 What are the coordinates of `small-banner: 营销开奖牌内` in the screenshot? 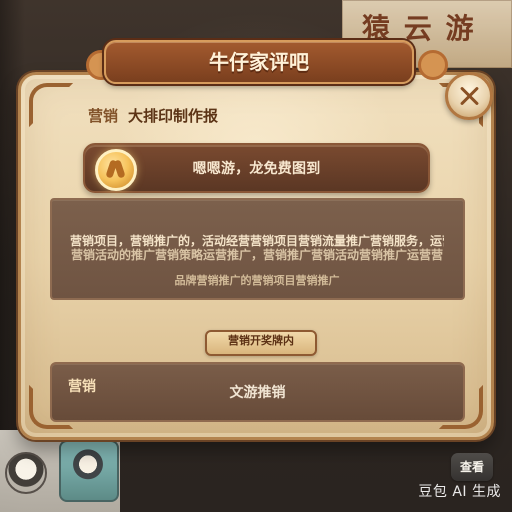 It's located at (261, 343).